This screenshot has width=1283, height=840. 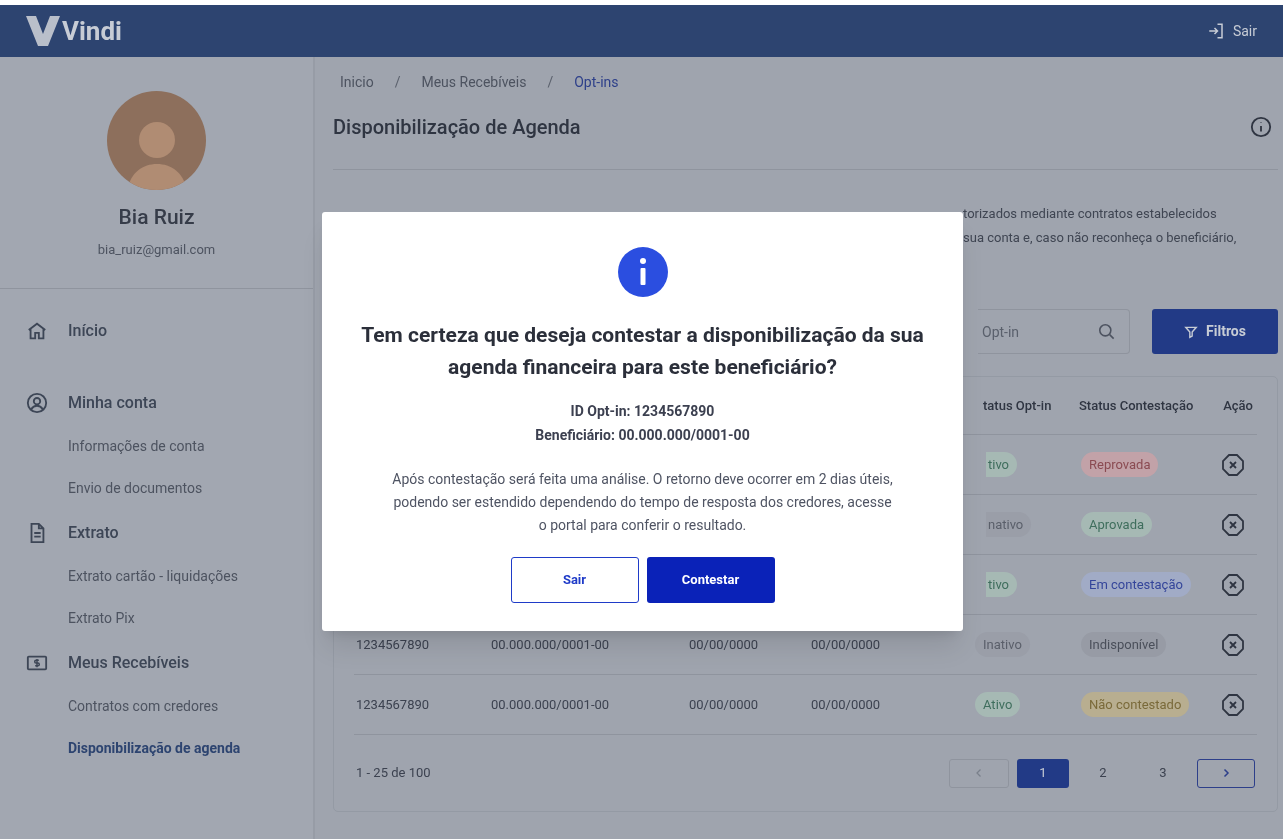 I want to click on page-title: Disponibilização de Agenda, so click(x=457, y=127).